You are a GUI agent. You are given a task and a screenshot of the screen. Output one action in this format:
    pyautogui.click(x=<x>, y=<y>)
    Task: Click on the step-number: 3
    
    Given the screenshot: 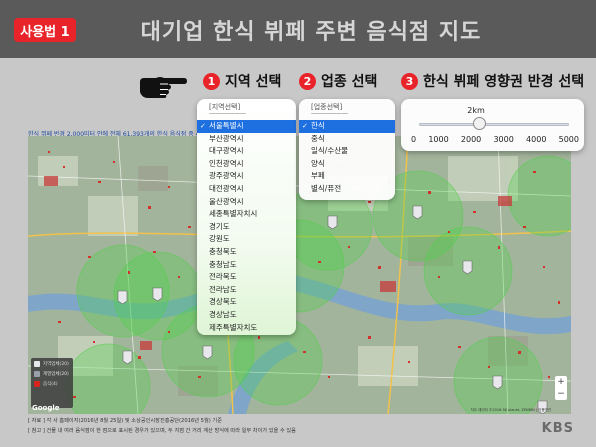 What is the action you would take?
    pyautogui.click(x=409, y=81)
    